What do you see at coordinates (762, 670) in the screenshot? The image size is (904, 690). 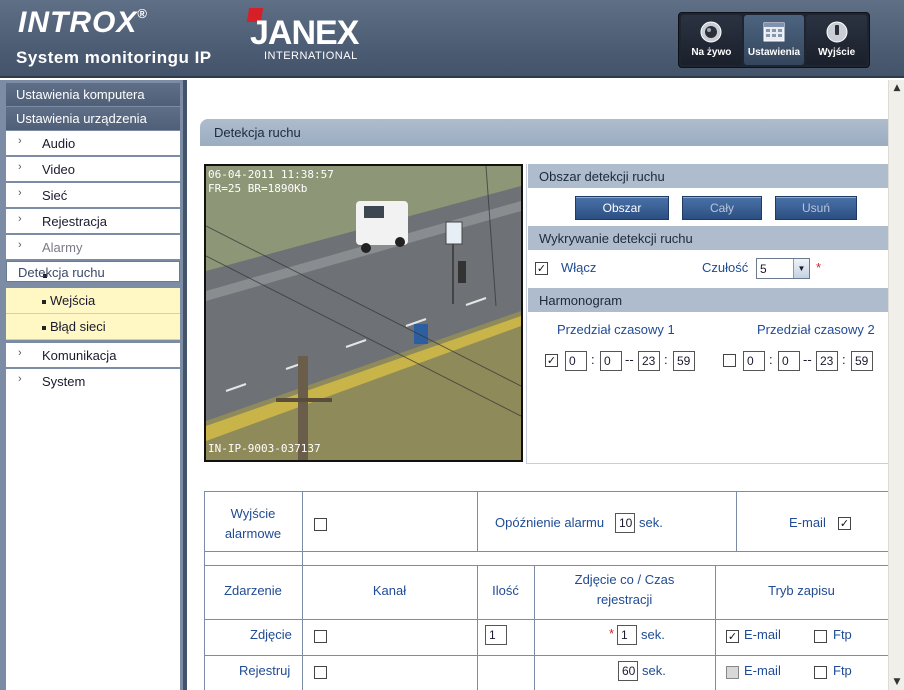 I see `record-email-label: E-mail` at bounding box center [762, 670].